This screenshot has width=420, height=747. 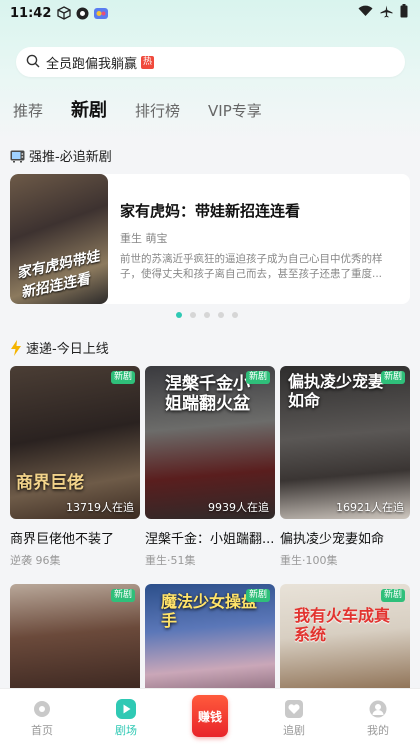 I want to click on hot-badge: 热, so click(x=148, y=62).